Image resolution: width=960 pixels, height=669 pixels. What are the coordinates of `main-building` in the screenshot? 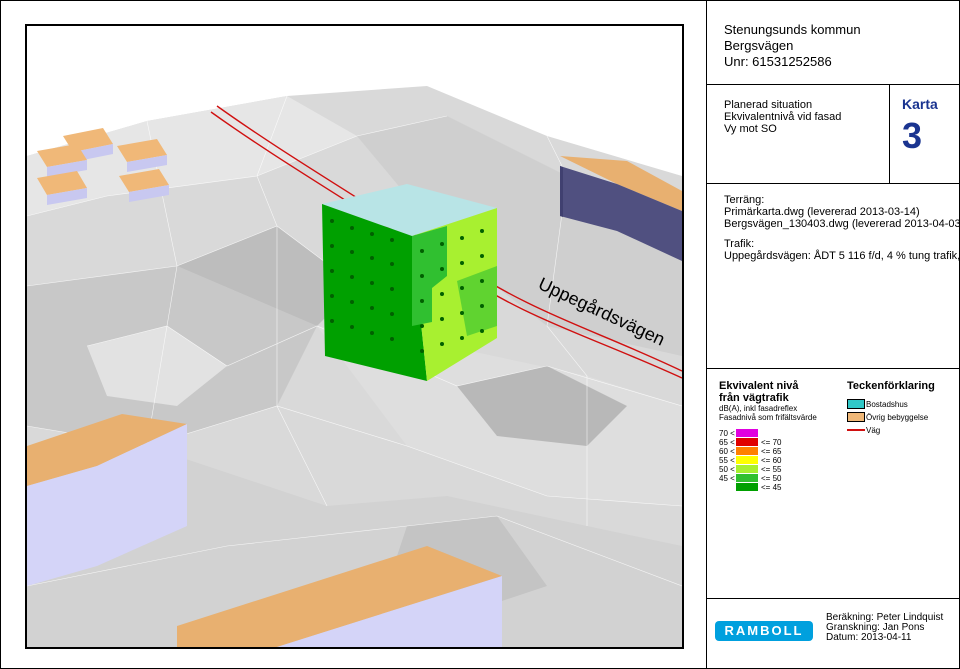 It's located at (409, 282).